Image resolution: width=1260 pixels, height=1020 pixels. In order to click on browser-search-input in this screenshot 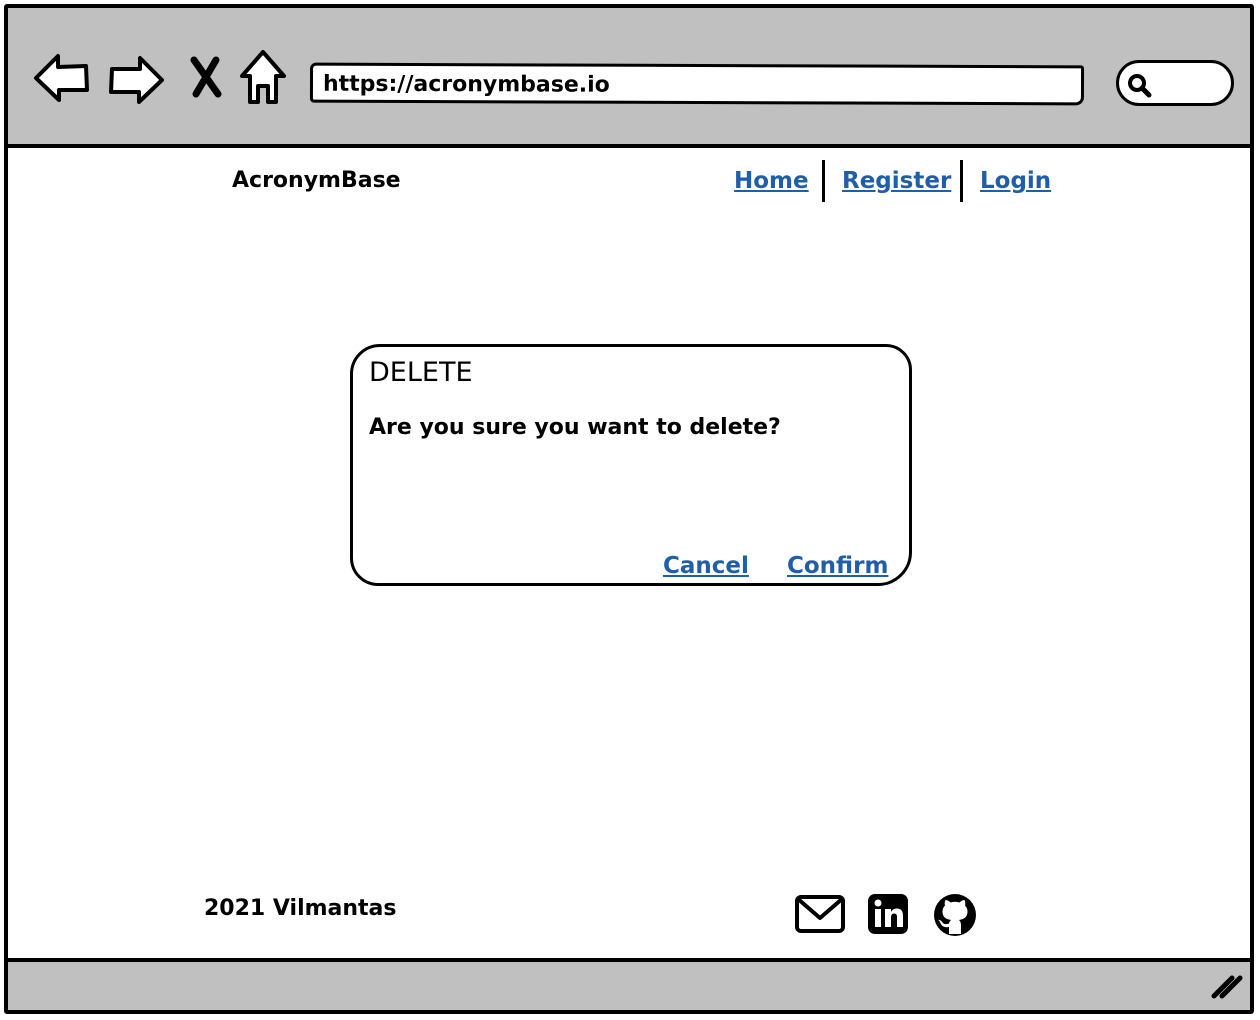, I will do `click(1175, 83)`.